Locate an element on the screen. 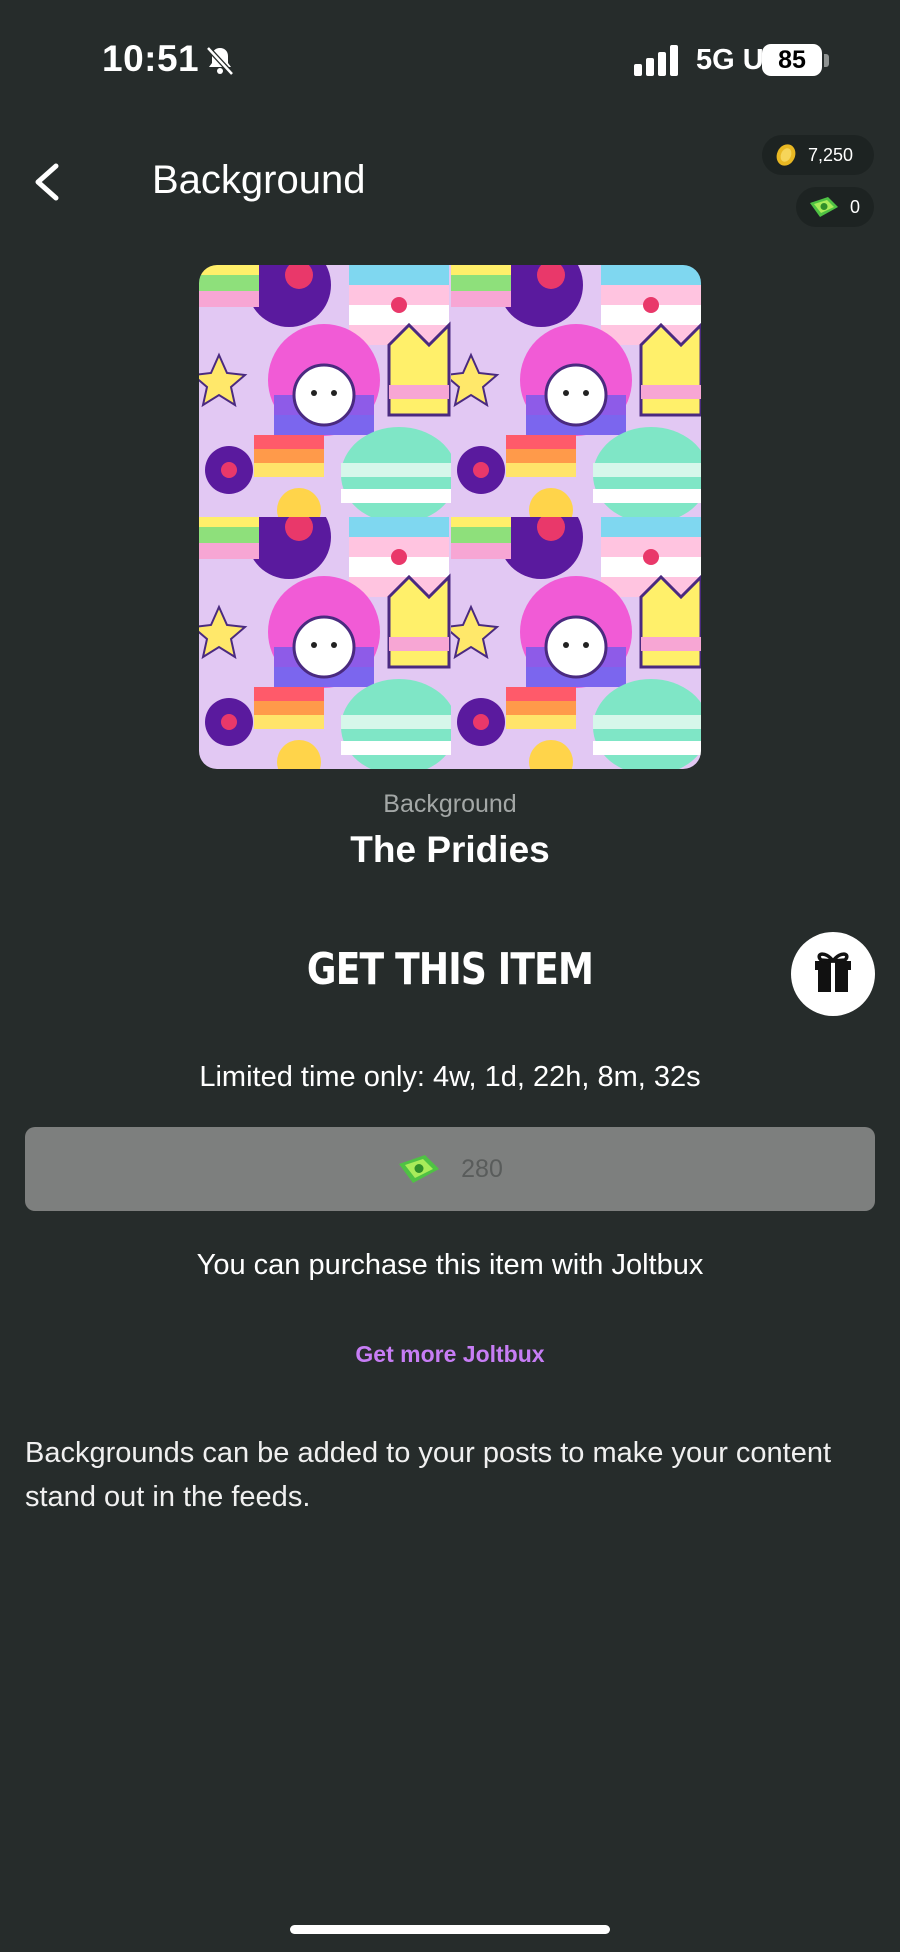 Image resolution: width=900 pixels, height=1952 pixels. battery-tip is located at coordinates (826, 60).